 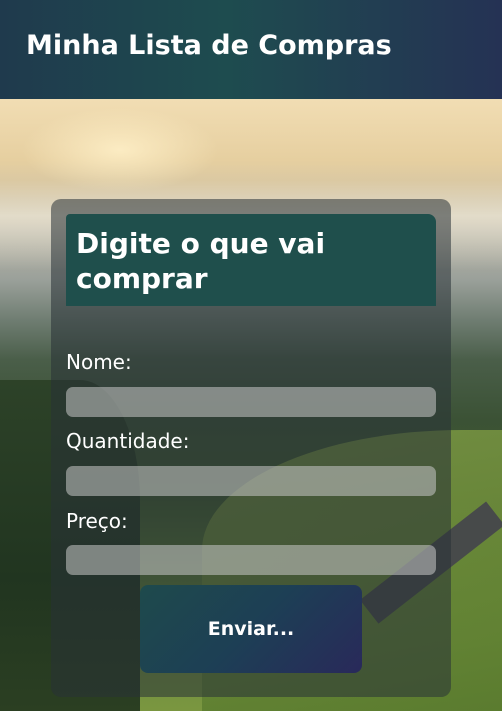 I want to click on quantity-label: Quantidade:, so click(x=128, y=441).